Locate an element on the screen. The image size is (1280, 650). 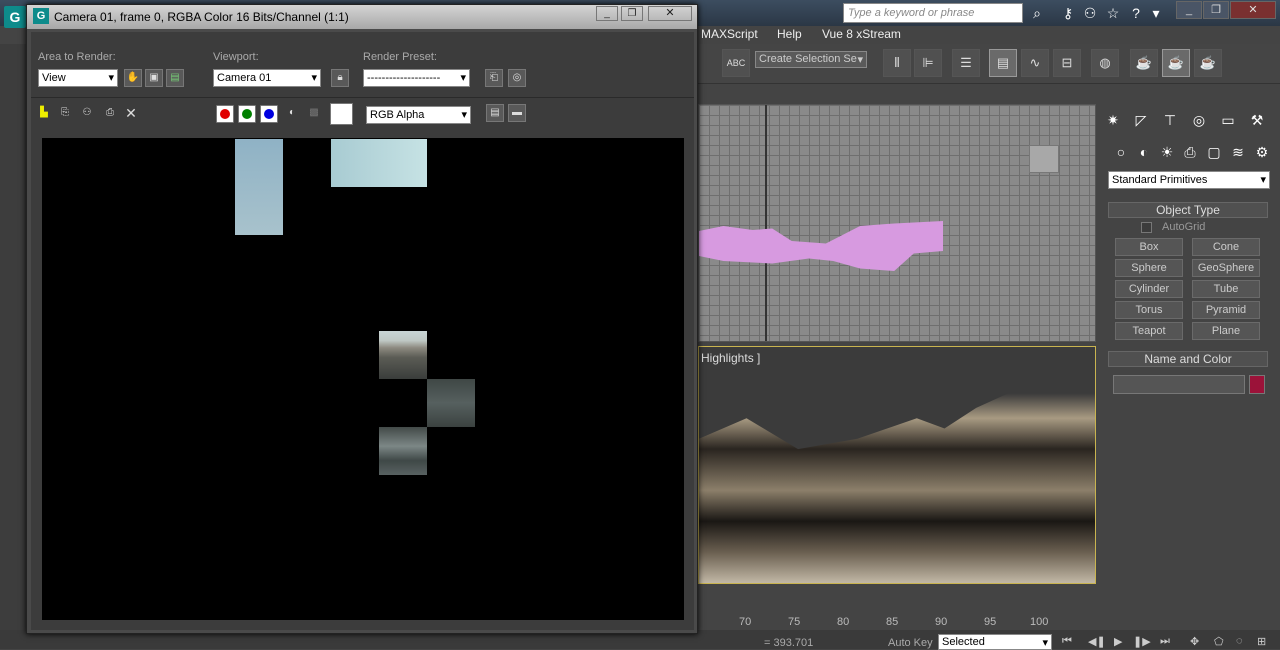
terrain-object is located at coordinates (821, 246).